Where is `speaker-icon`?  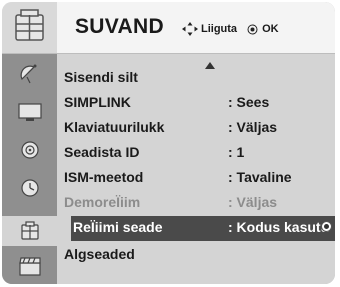 speaker-icon is located at coordinates (29, 150).